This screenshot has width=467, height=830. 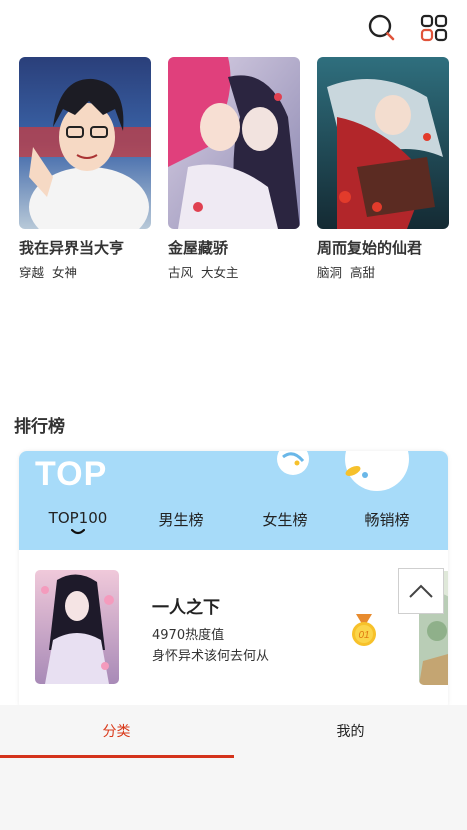 I want to click on apps-grid-button, so click(x=434, y=28).